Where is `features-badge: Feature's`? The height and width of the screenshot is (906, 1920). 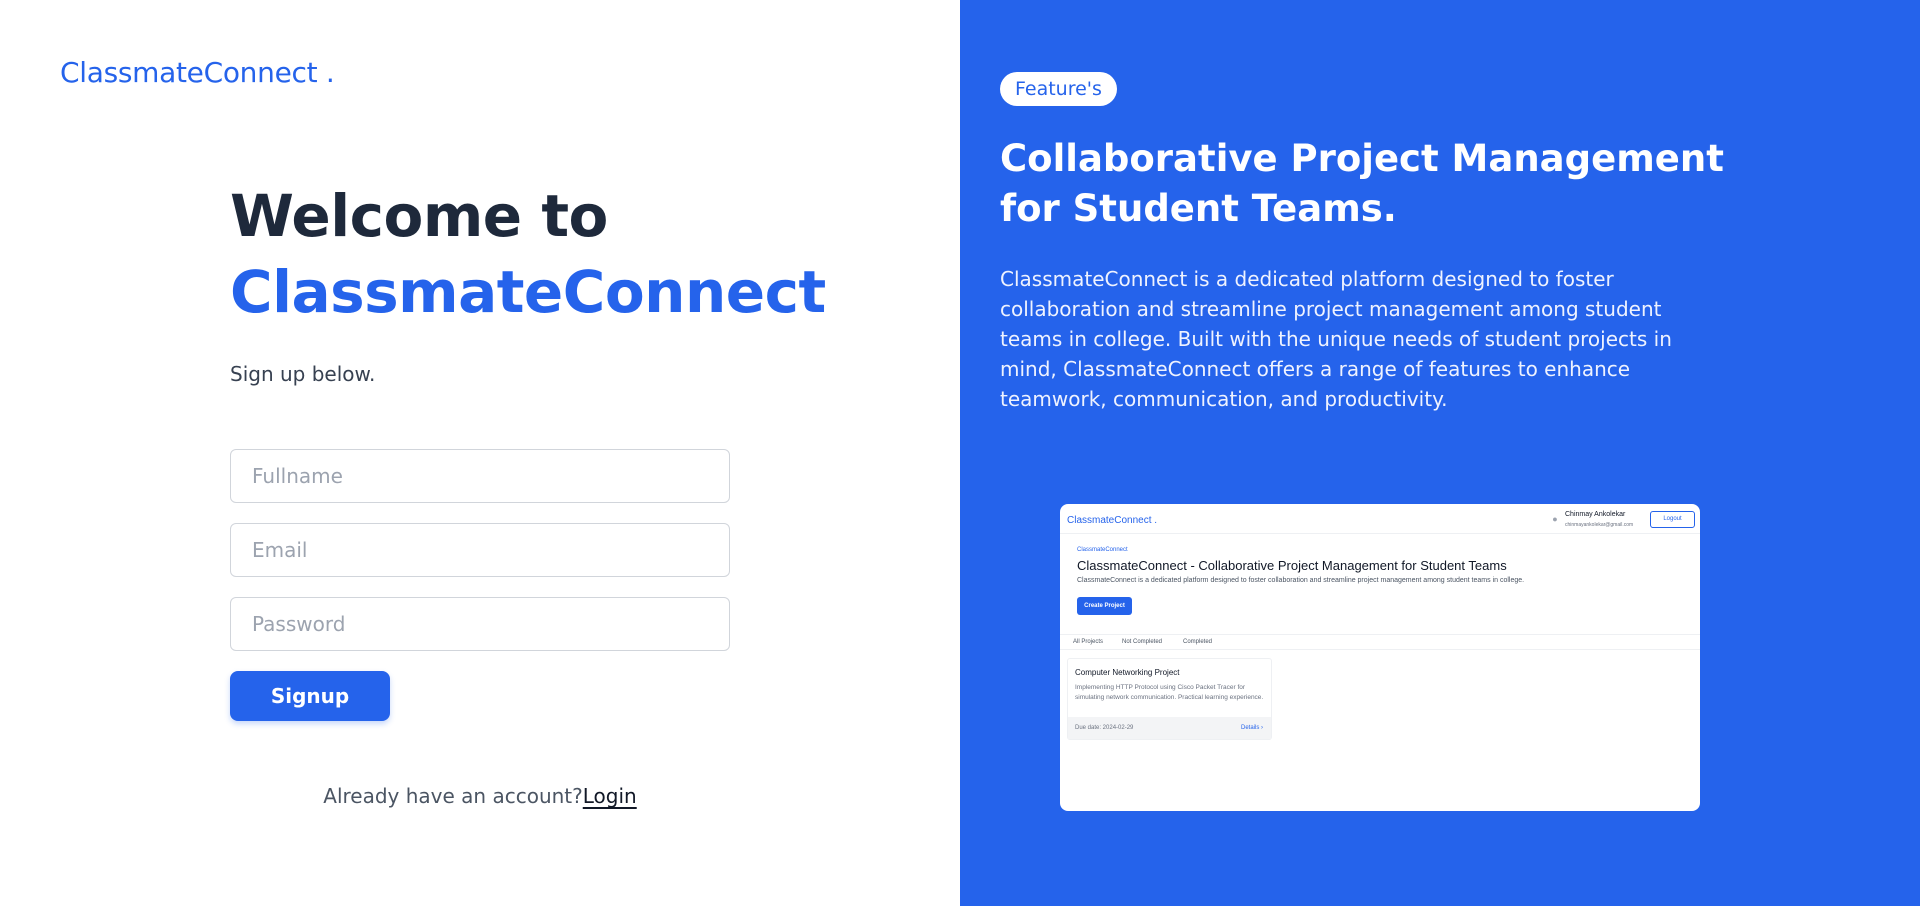
features-badge: Feature's is located at coordinates (1058, 89).